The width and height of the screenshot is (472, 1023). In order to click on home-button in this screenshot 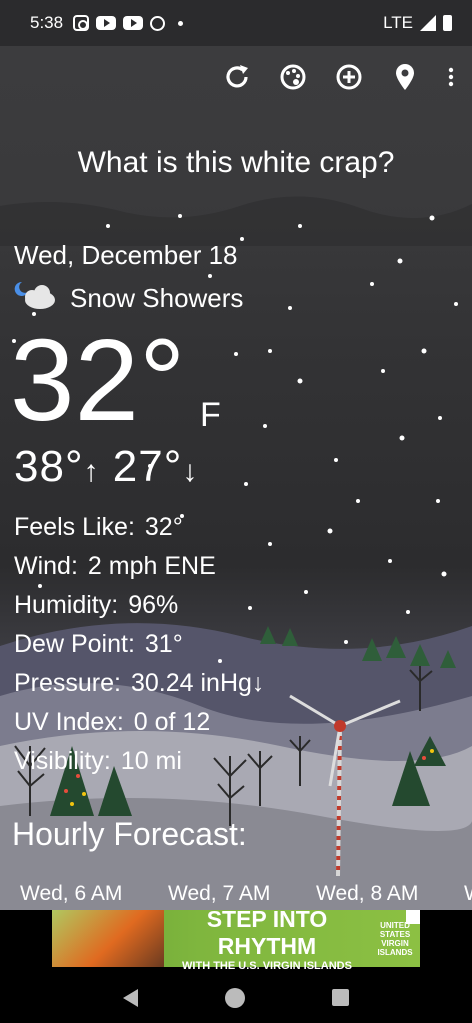, I will do `click(234, 997)`.